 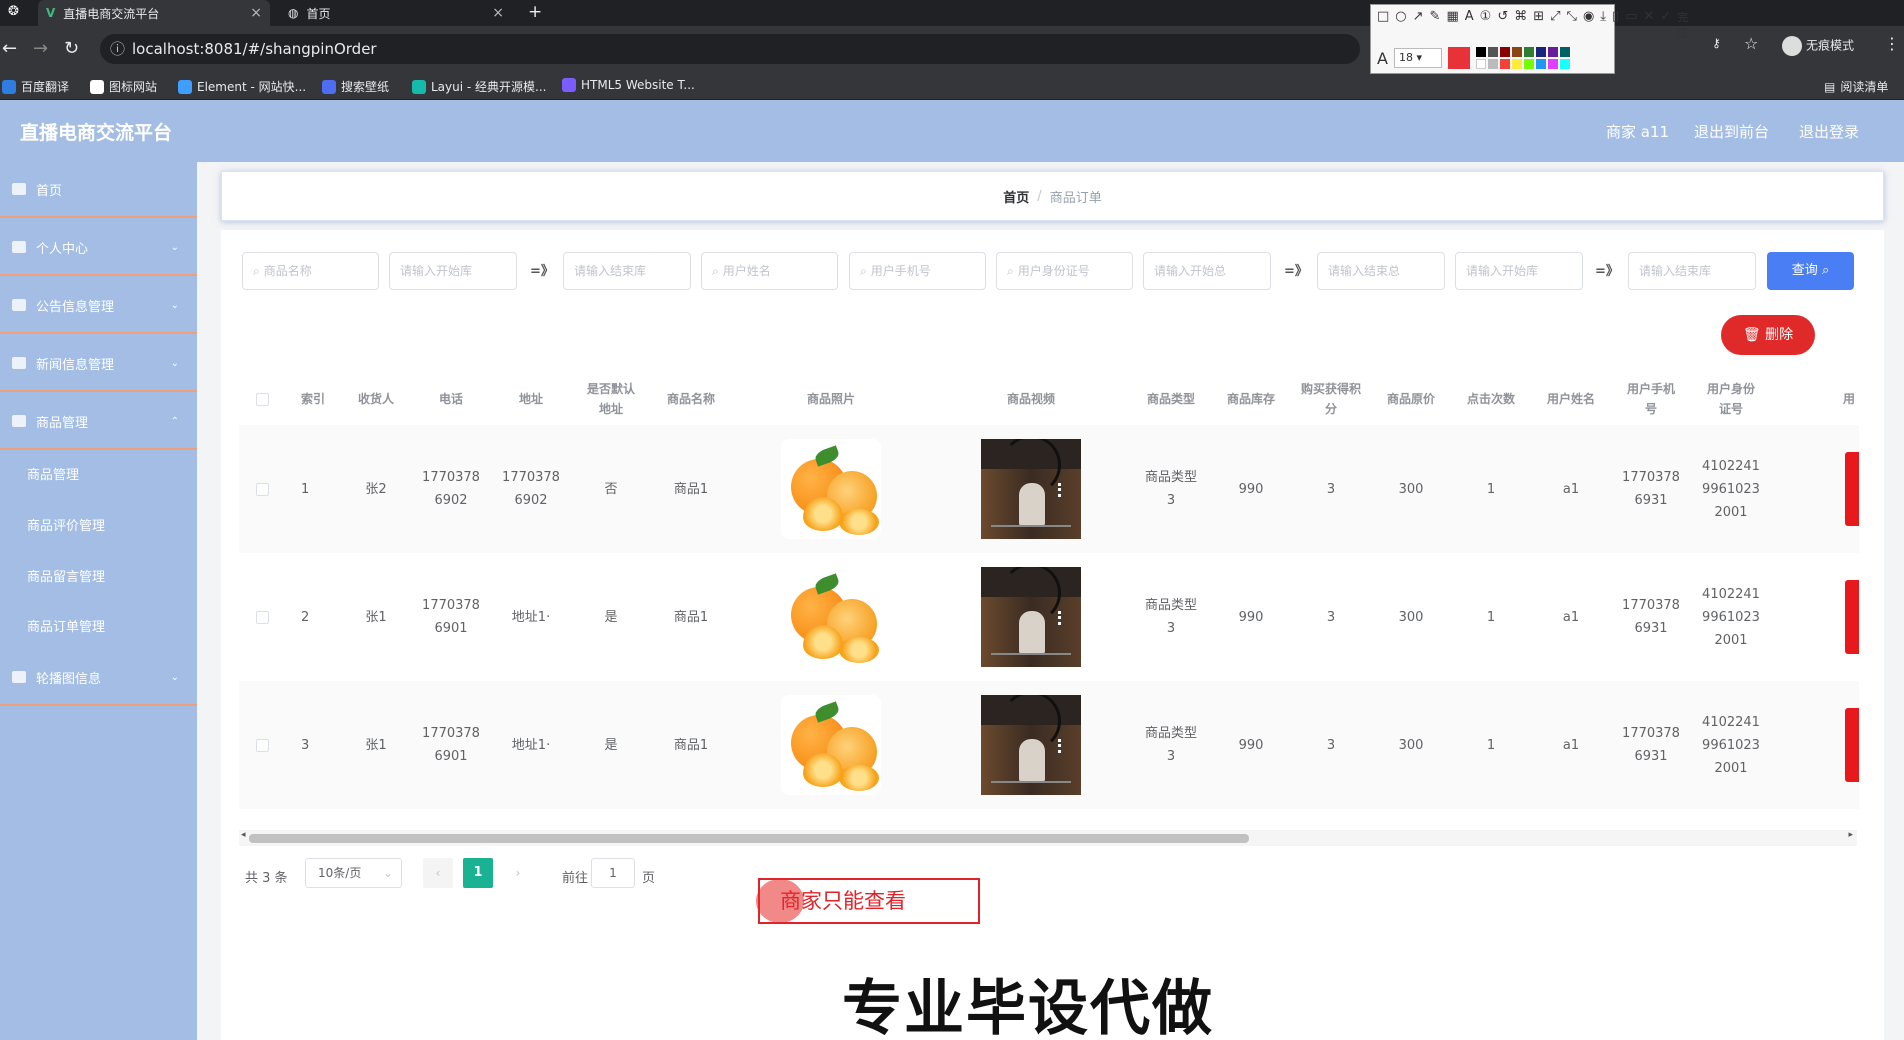 What do you see at coordinates (1731, 131) in the screenshot?
I see `back-to-front-link: 退出到前台` at bounding box center [1731, 131].